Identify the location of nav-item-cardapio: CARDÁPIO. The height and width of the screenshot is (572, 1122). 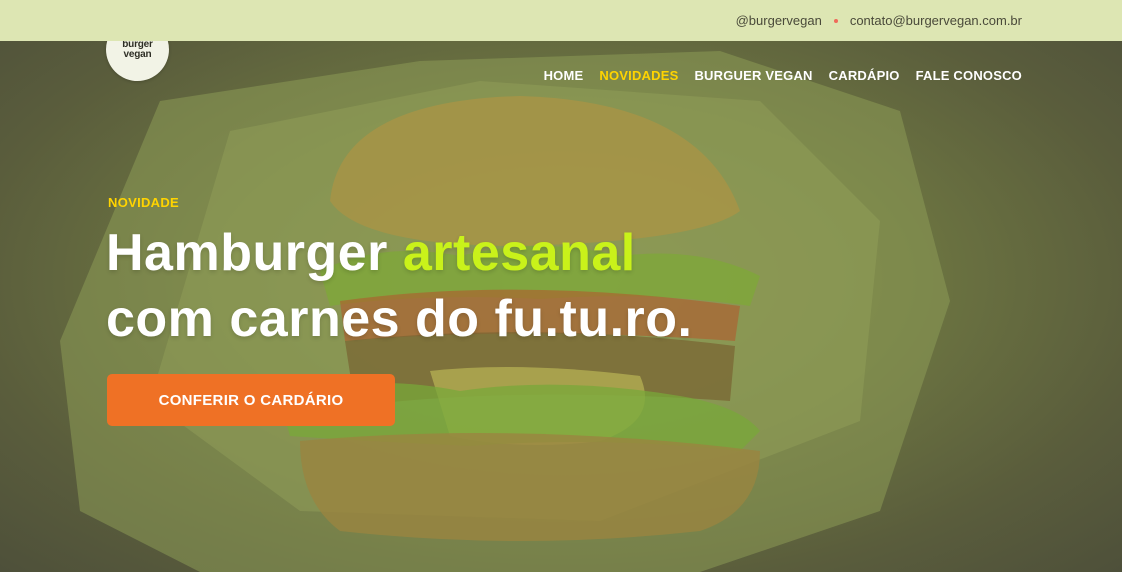
(864, 75).